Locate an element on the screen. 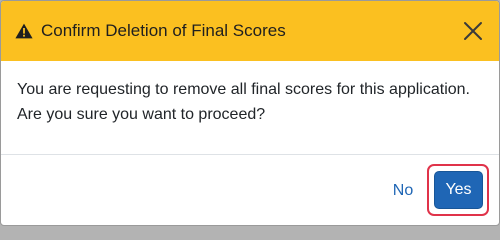  footer-divider is located at coordinates (250, 154).